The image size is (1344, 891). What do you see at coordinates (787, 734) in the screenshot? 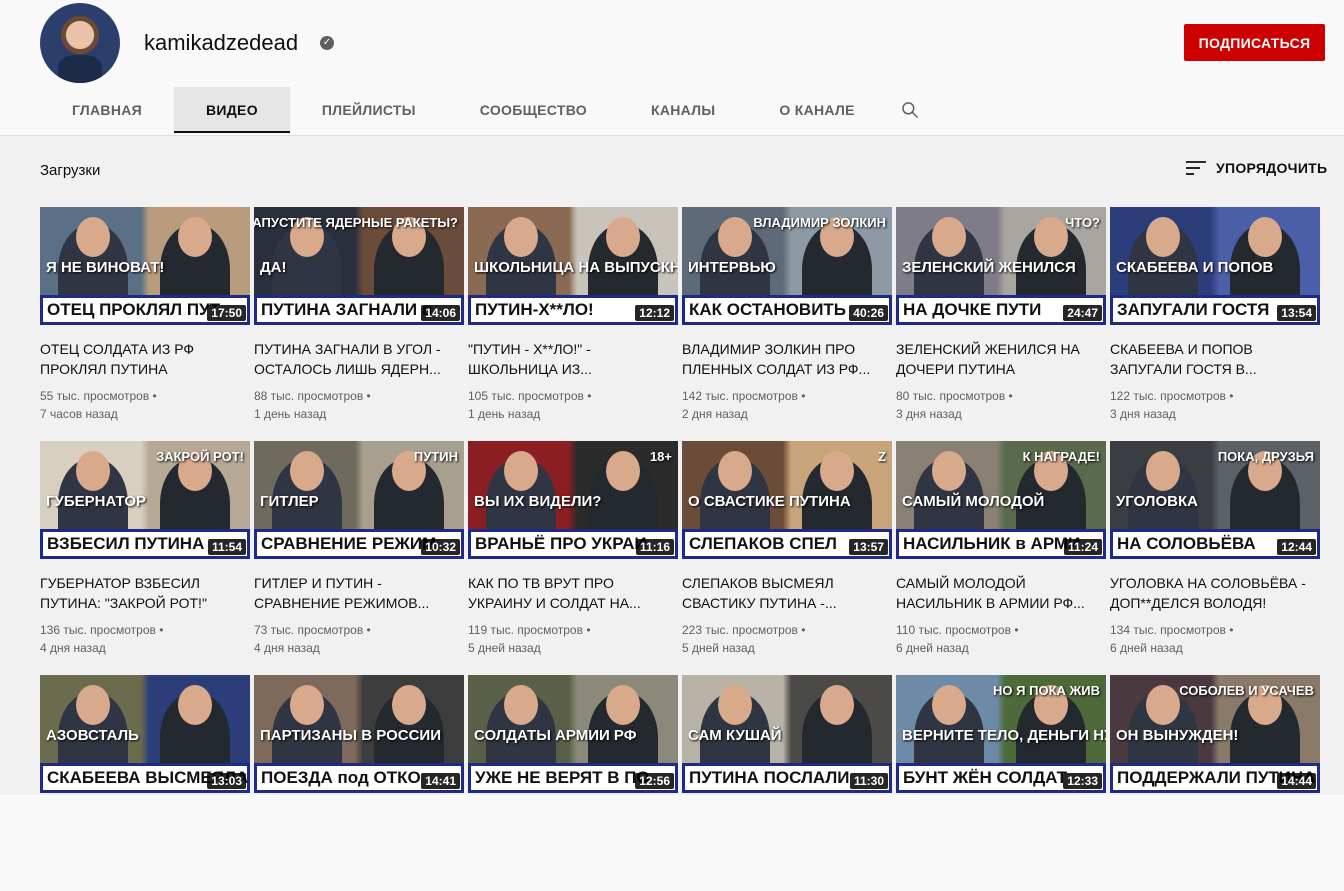
I see `video-thumbnail: САМ КУШАЙ ПУТИНА ПОСЛАЛИ 11:30` at bounding box center [787, 734].